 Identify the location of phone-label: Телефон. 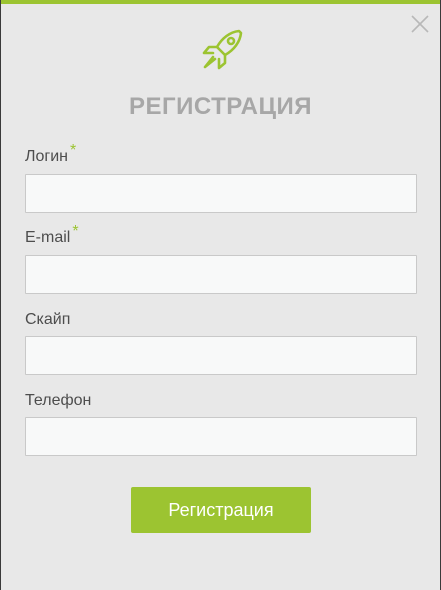
(58, 401).